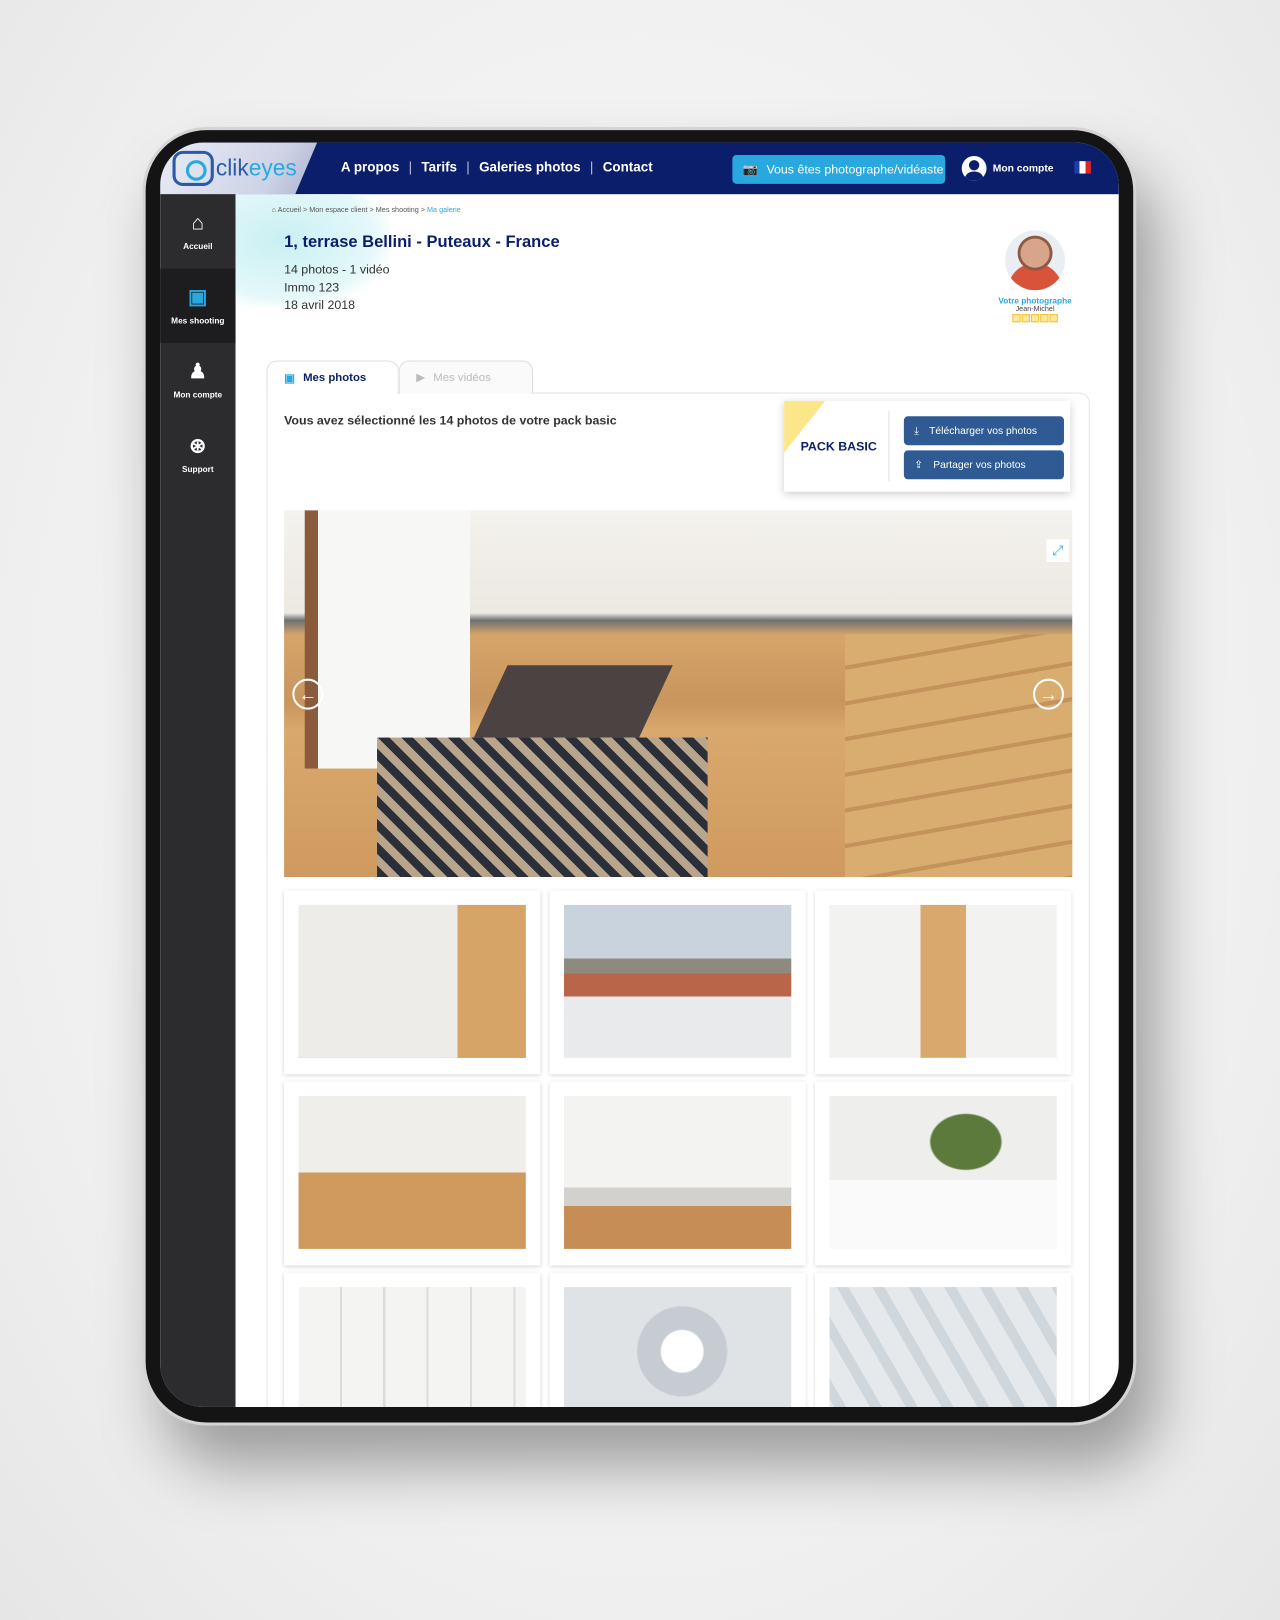  Describe the element at coordinates (198, 222) in the screenshot. I see `home-icon: ⌂` at that location.